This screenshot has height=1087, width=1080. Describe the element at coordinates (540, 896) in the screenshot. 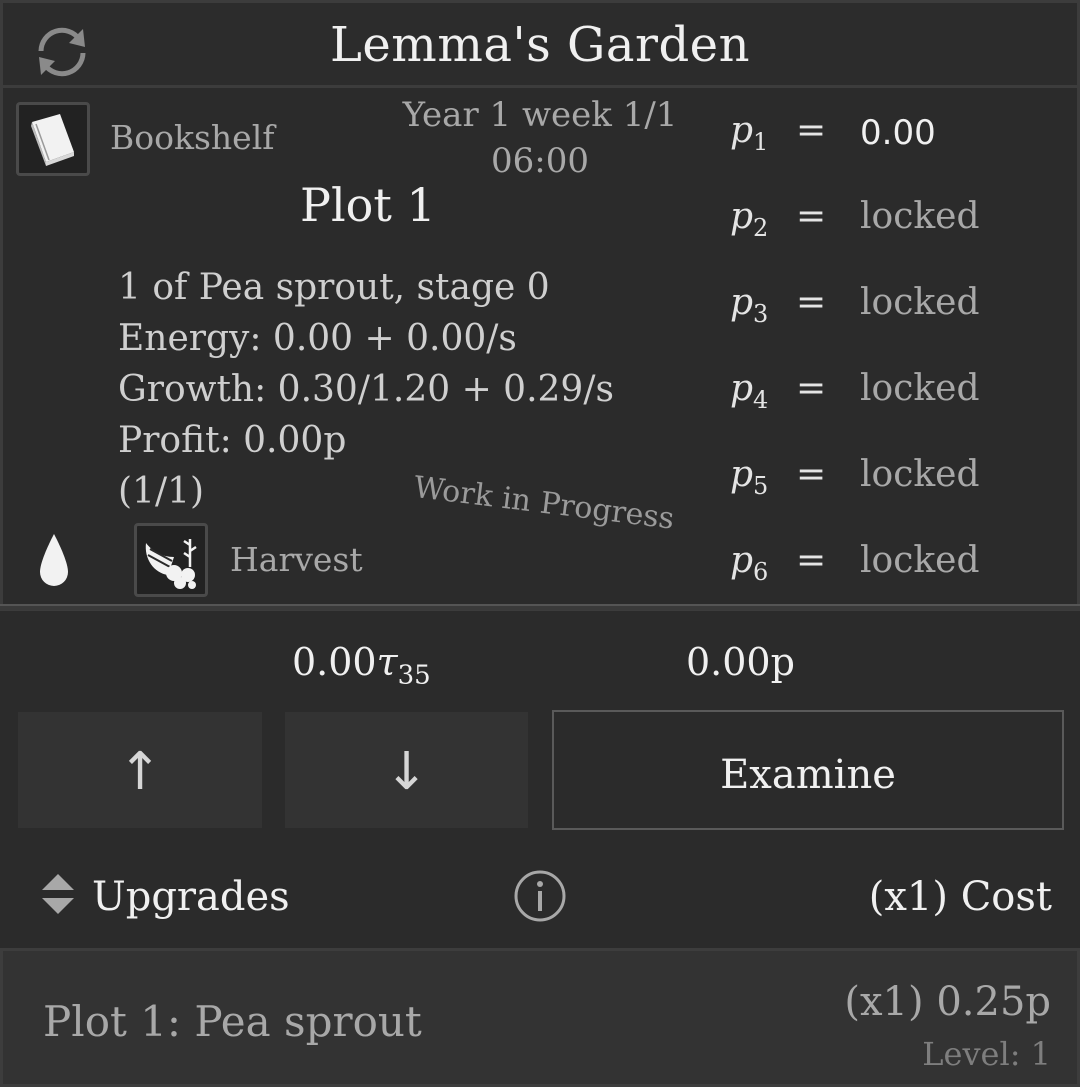

I see `info-icon` at that location.